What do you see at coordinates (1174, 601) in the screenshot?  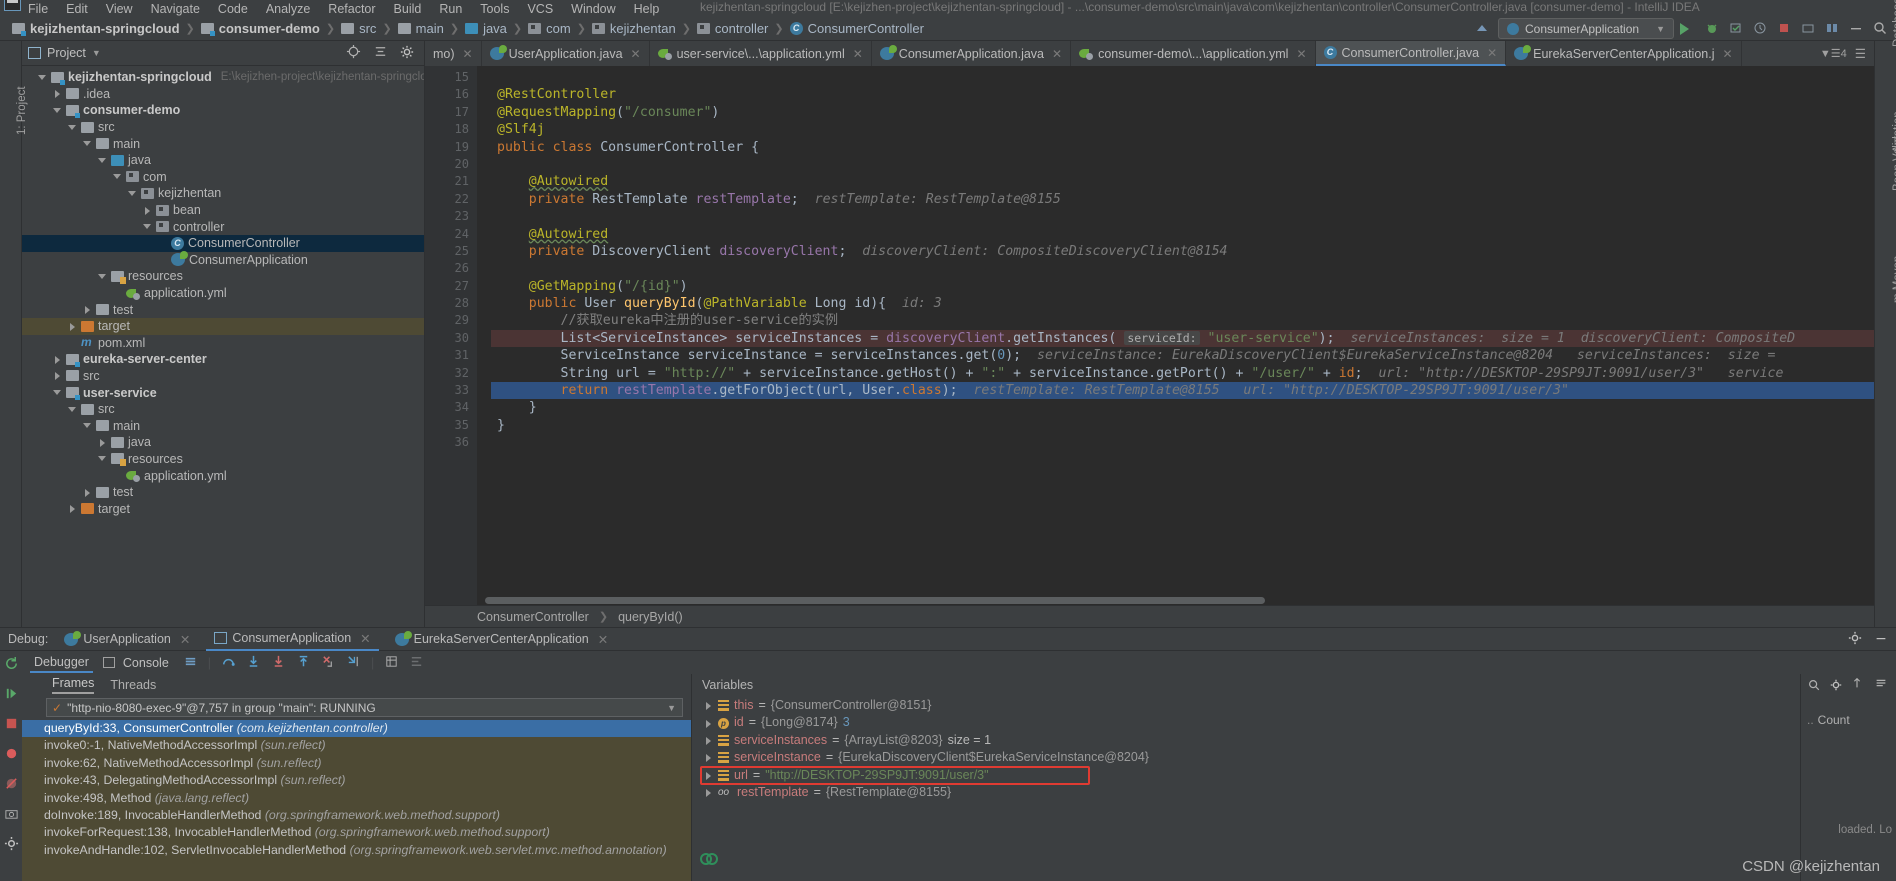 I see `horizontal-scrollbar` at bounding box center [1174, 601].